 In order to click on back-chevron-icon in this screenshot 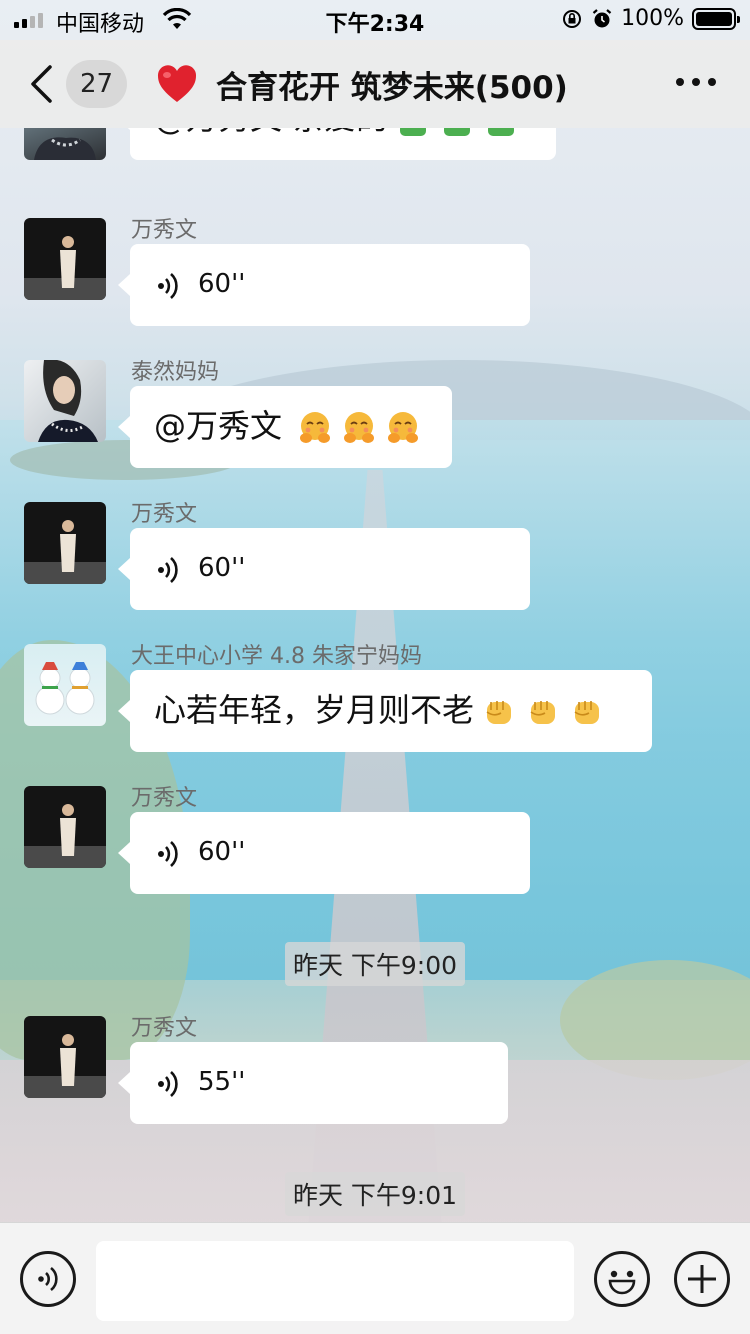, I will do `click(41, 84)`.